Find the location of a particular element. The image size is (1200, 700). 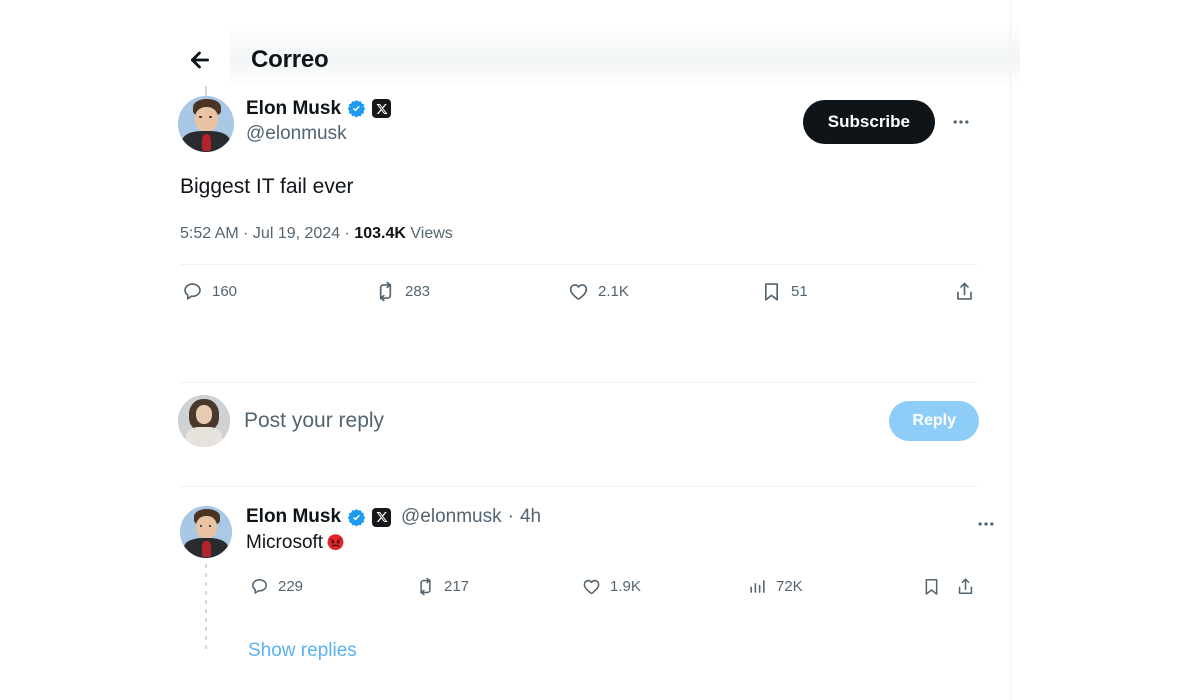

reply-author-handle: @elonmusk is located at coordinates (451, 517).